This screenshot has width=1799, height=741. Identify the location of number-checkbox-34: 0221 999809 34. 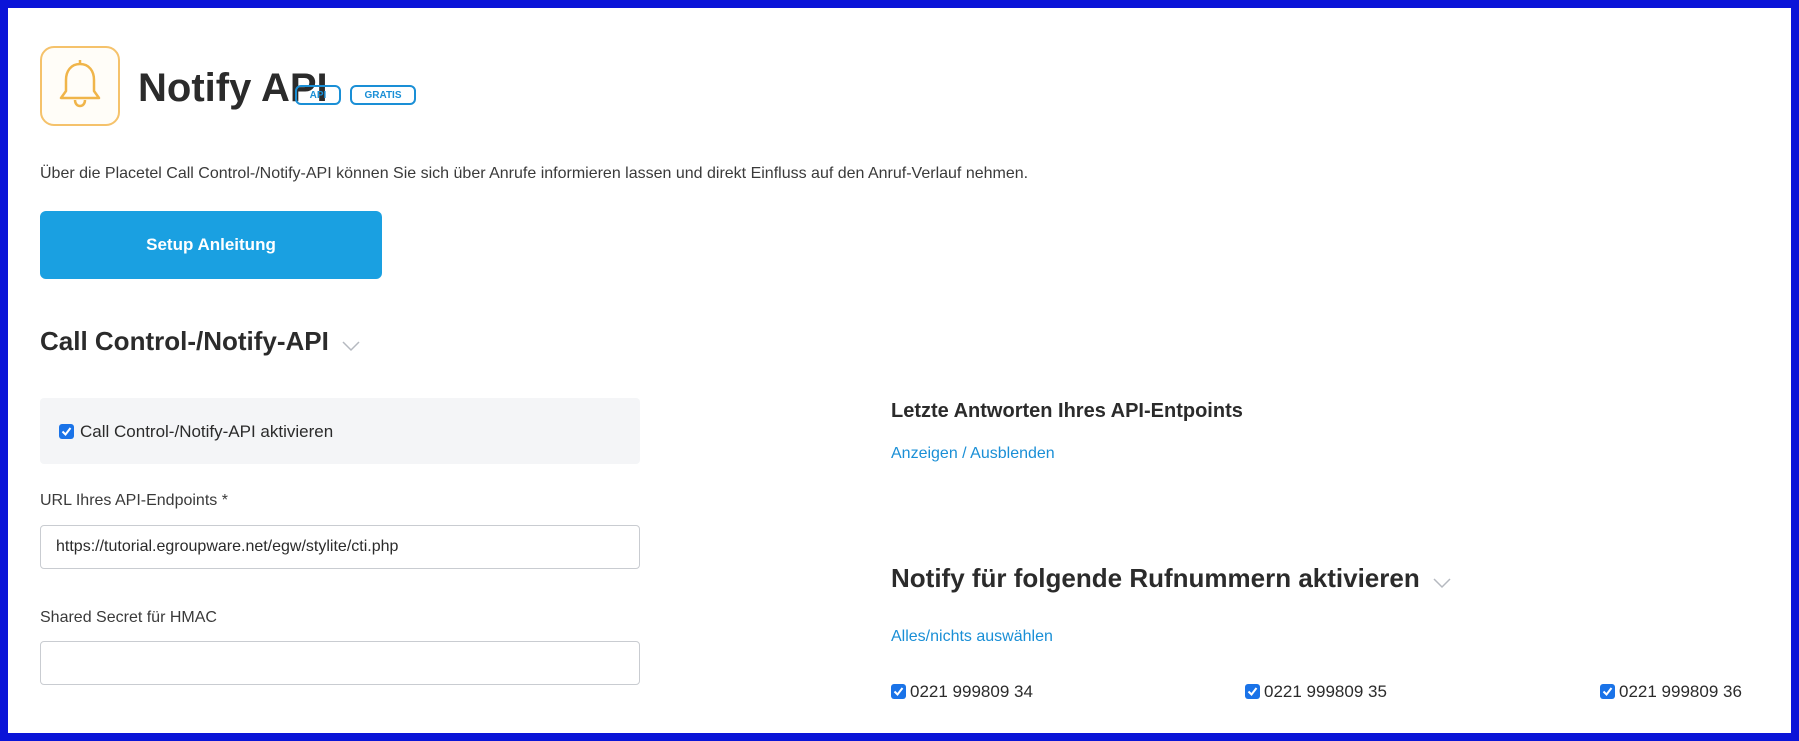
(962, 691).